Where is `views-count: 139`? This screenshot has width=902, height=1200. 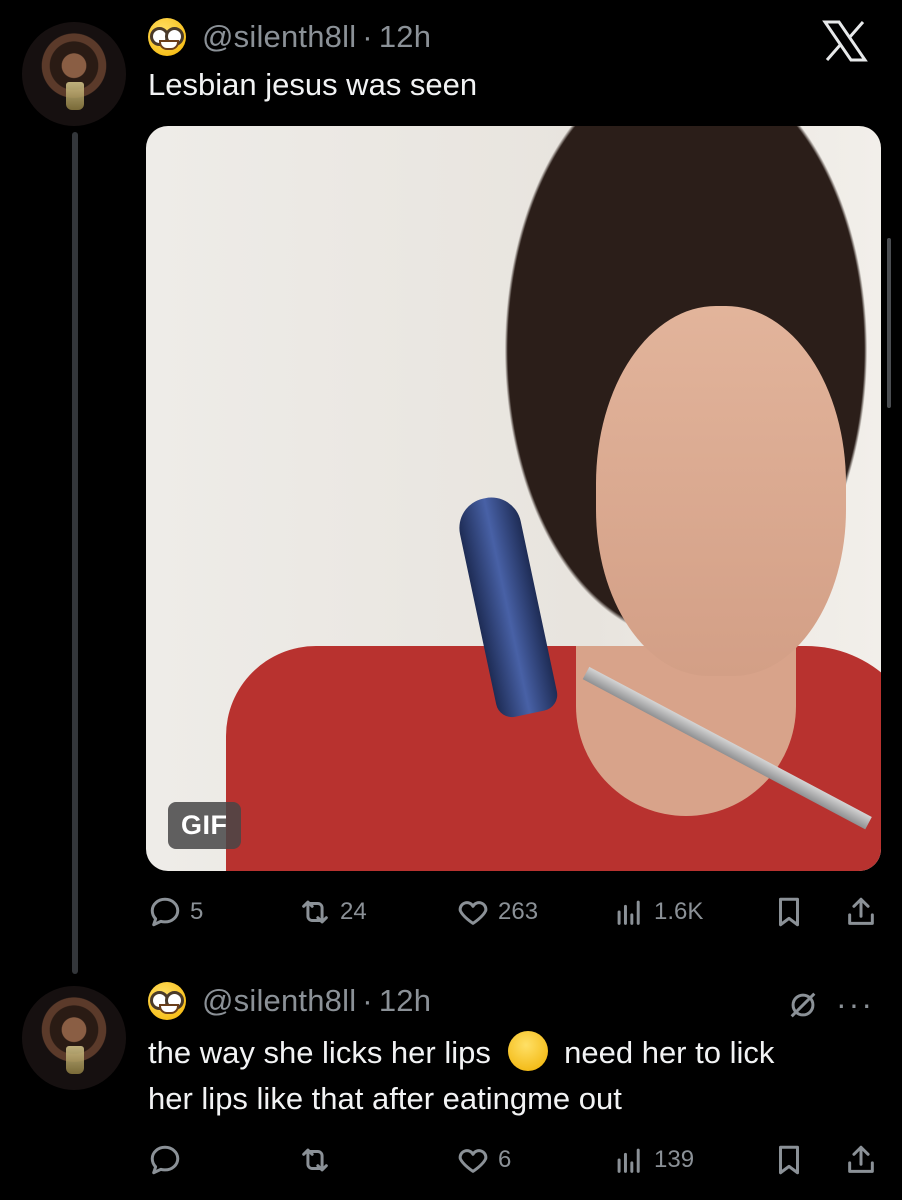 views-count: 139 is located at coordinates (674, 1159).